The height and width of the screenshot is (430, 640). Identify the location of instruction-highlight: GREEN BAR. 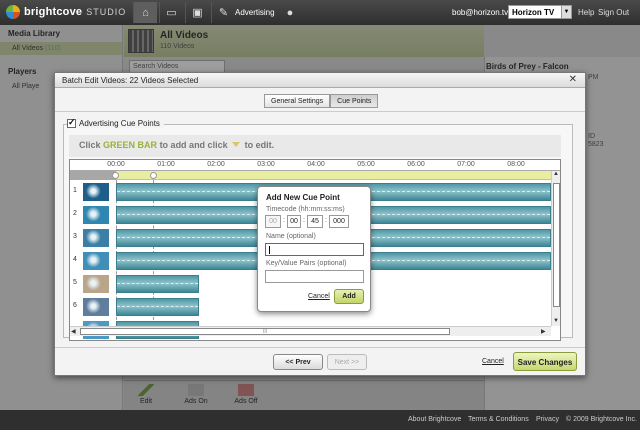
(130, 145).